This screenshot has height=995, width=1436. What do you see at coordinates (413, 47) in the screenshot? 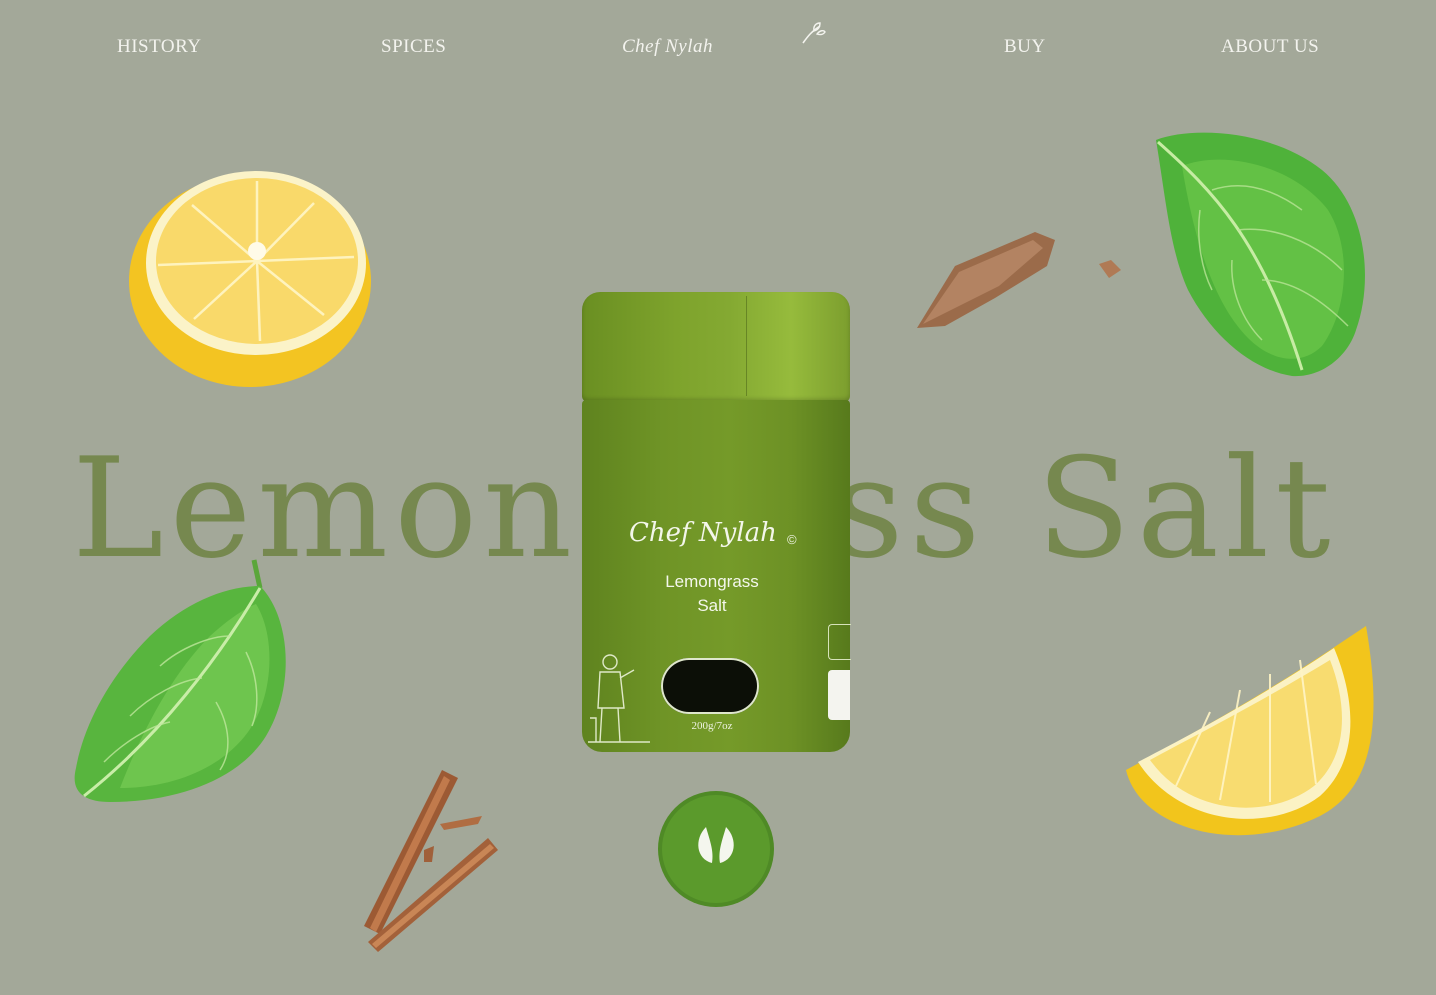
I see `nav-link-spices: SPICES` at bounding box center [413, 47].